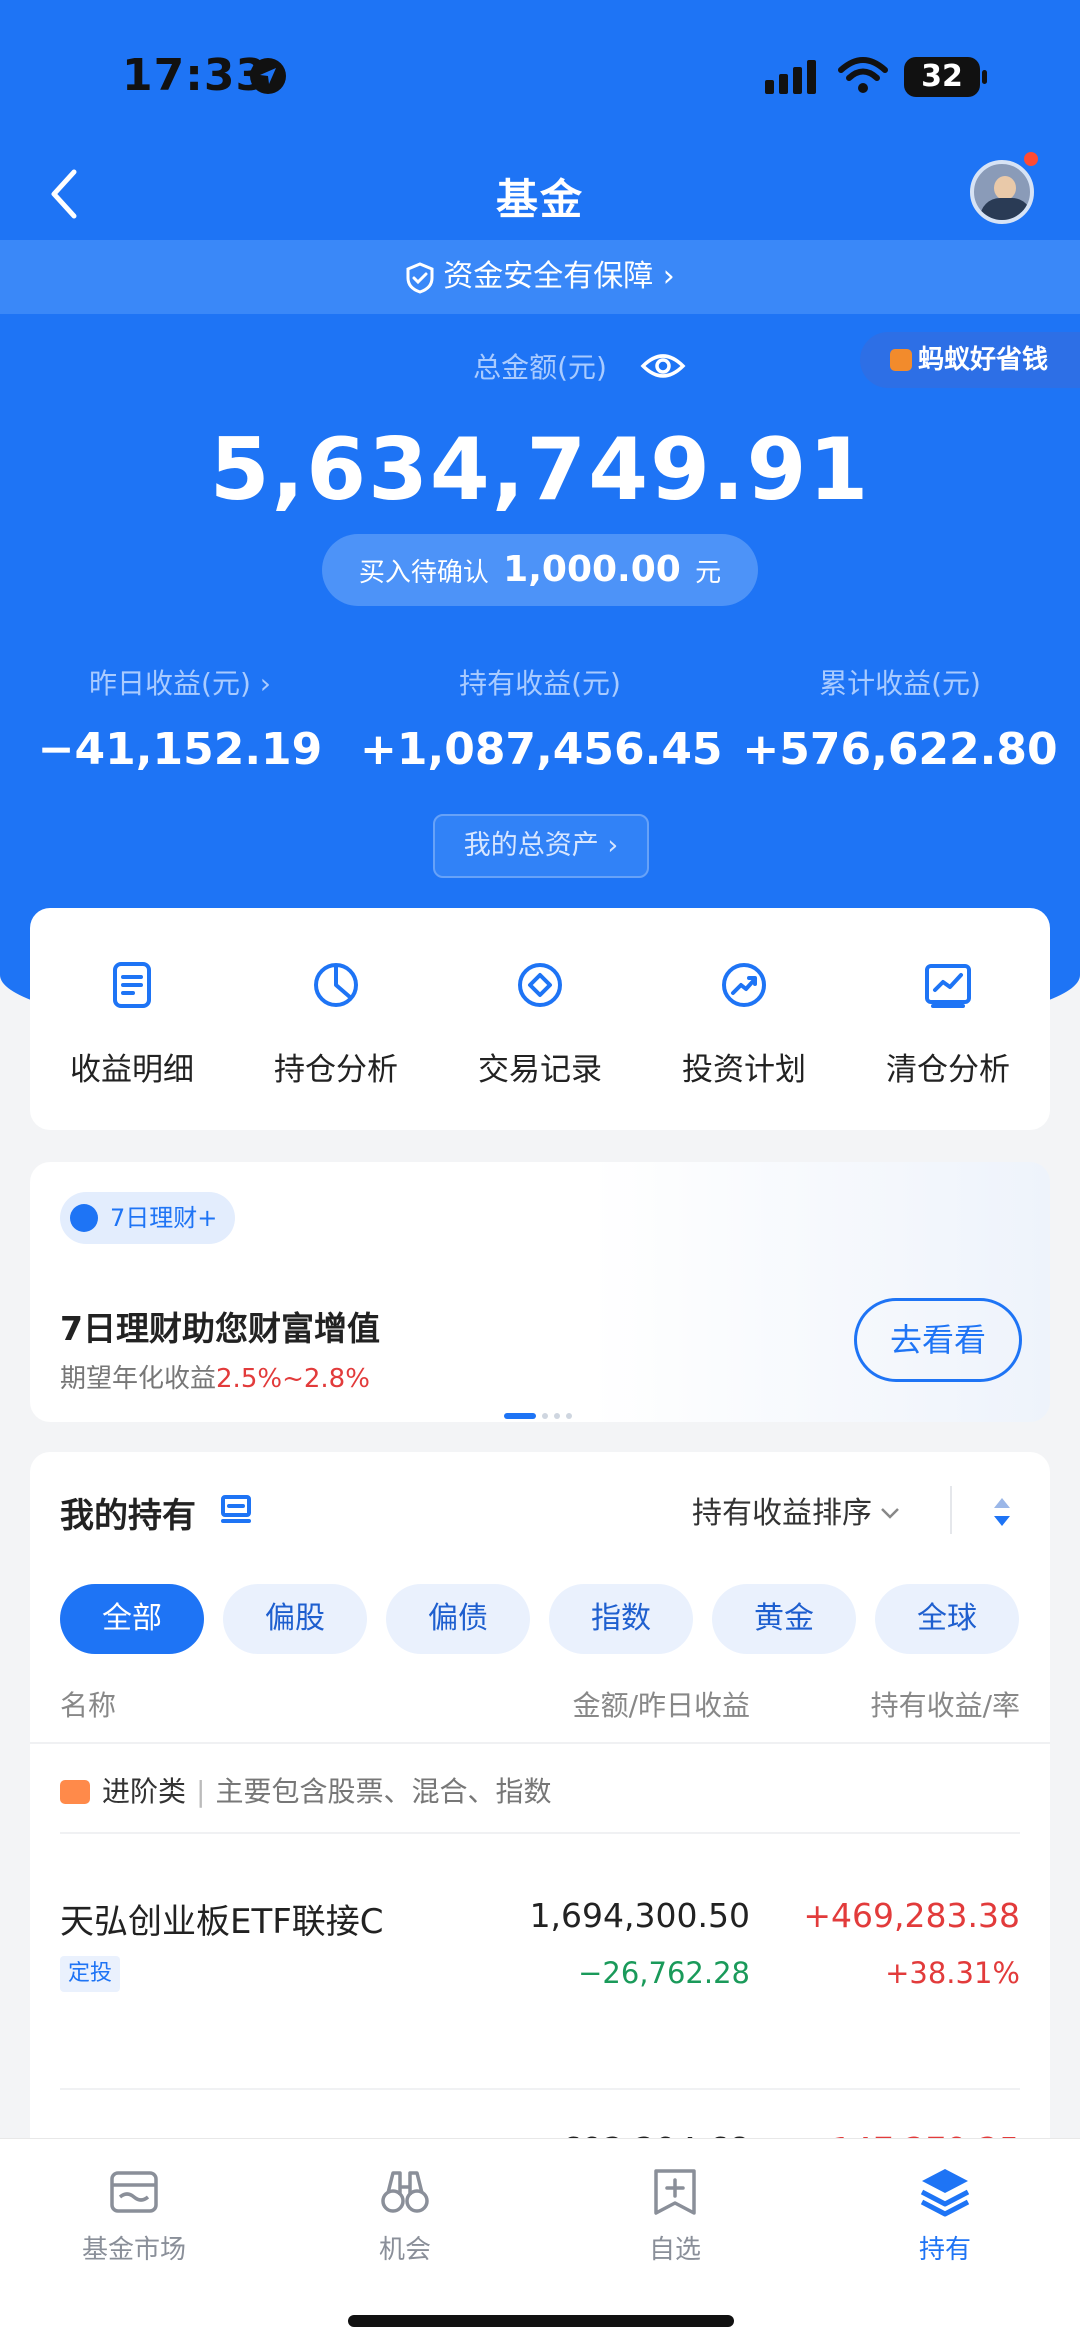 This screenshot has width=1080, height=2347. I want to click on cumulative-profit-label: 累计收益(元), so click(900, 683).